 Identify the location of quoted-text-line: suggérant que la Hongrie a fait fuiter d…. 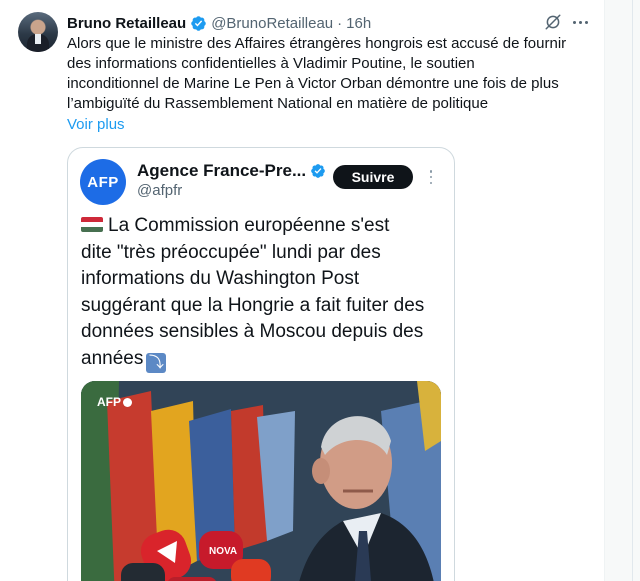
(253, 305).